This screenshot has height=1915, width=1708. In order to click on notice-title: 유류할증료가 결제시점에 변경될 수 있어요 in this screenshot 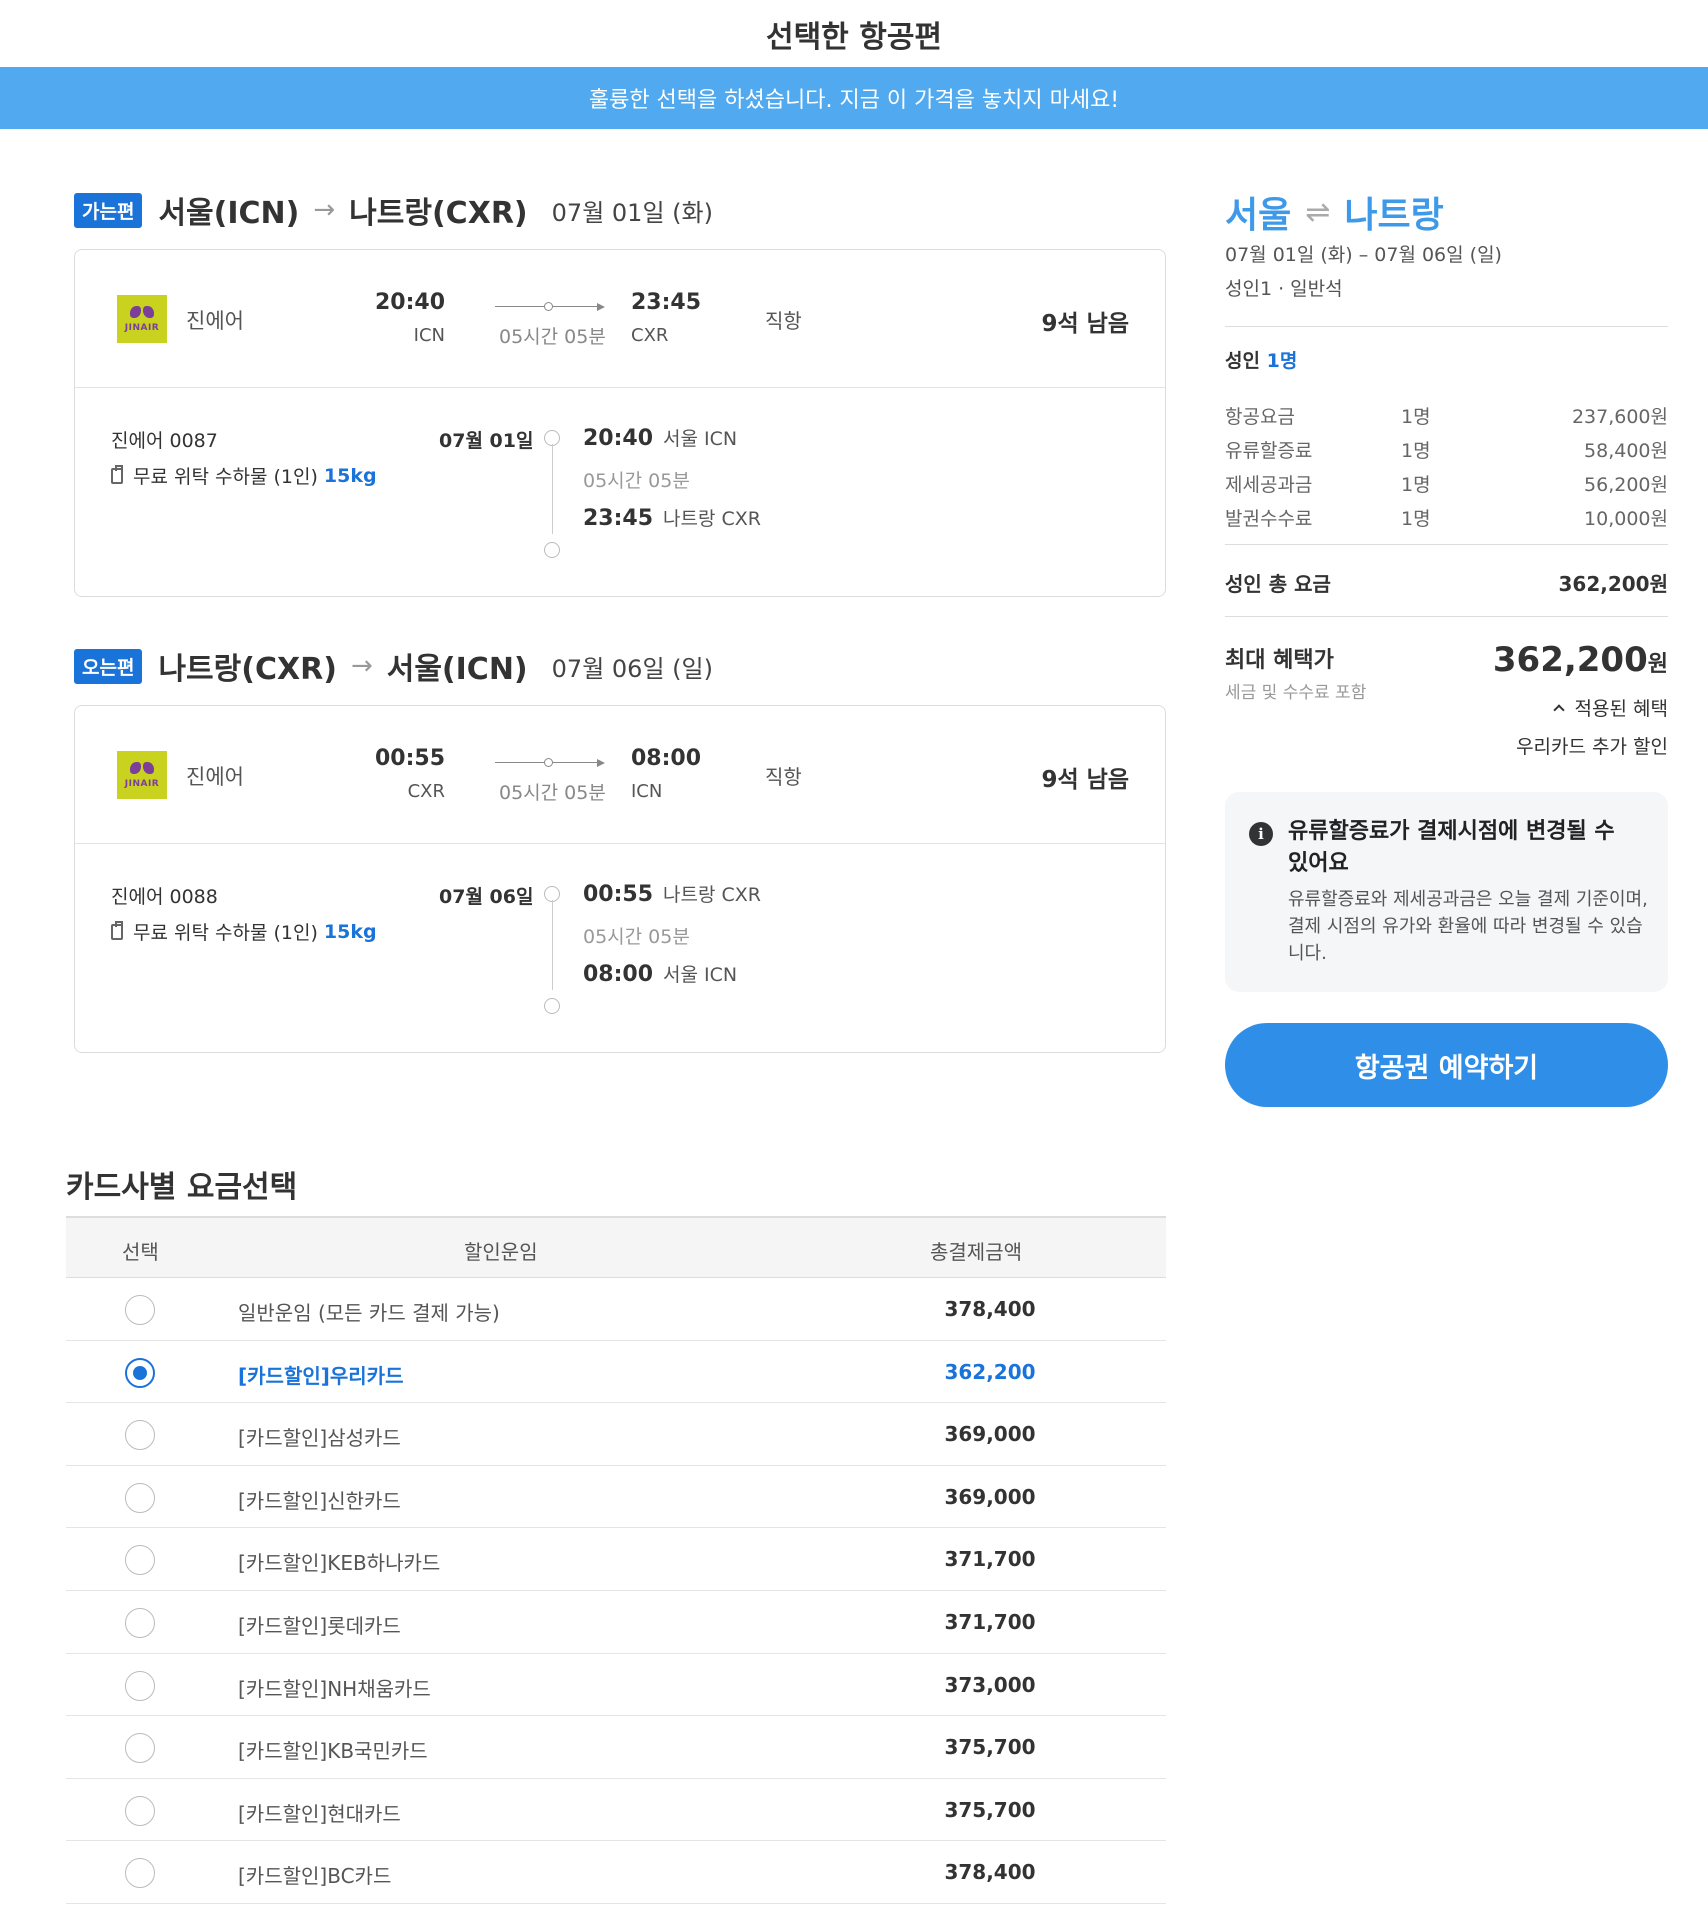, I will do `click(1451, 847)`.